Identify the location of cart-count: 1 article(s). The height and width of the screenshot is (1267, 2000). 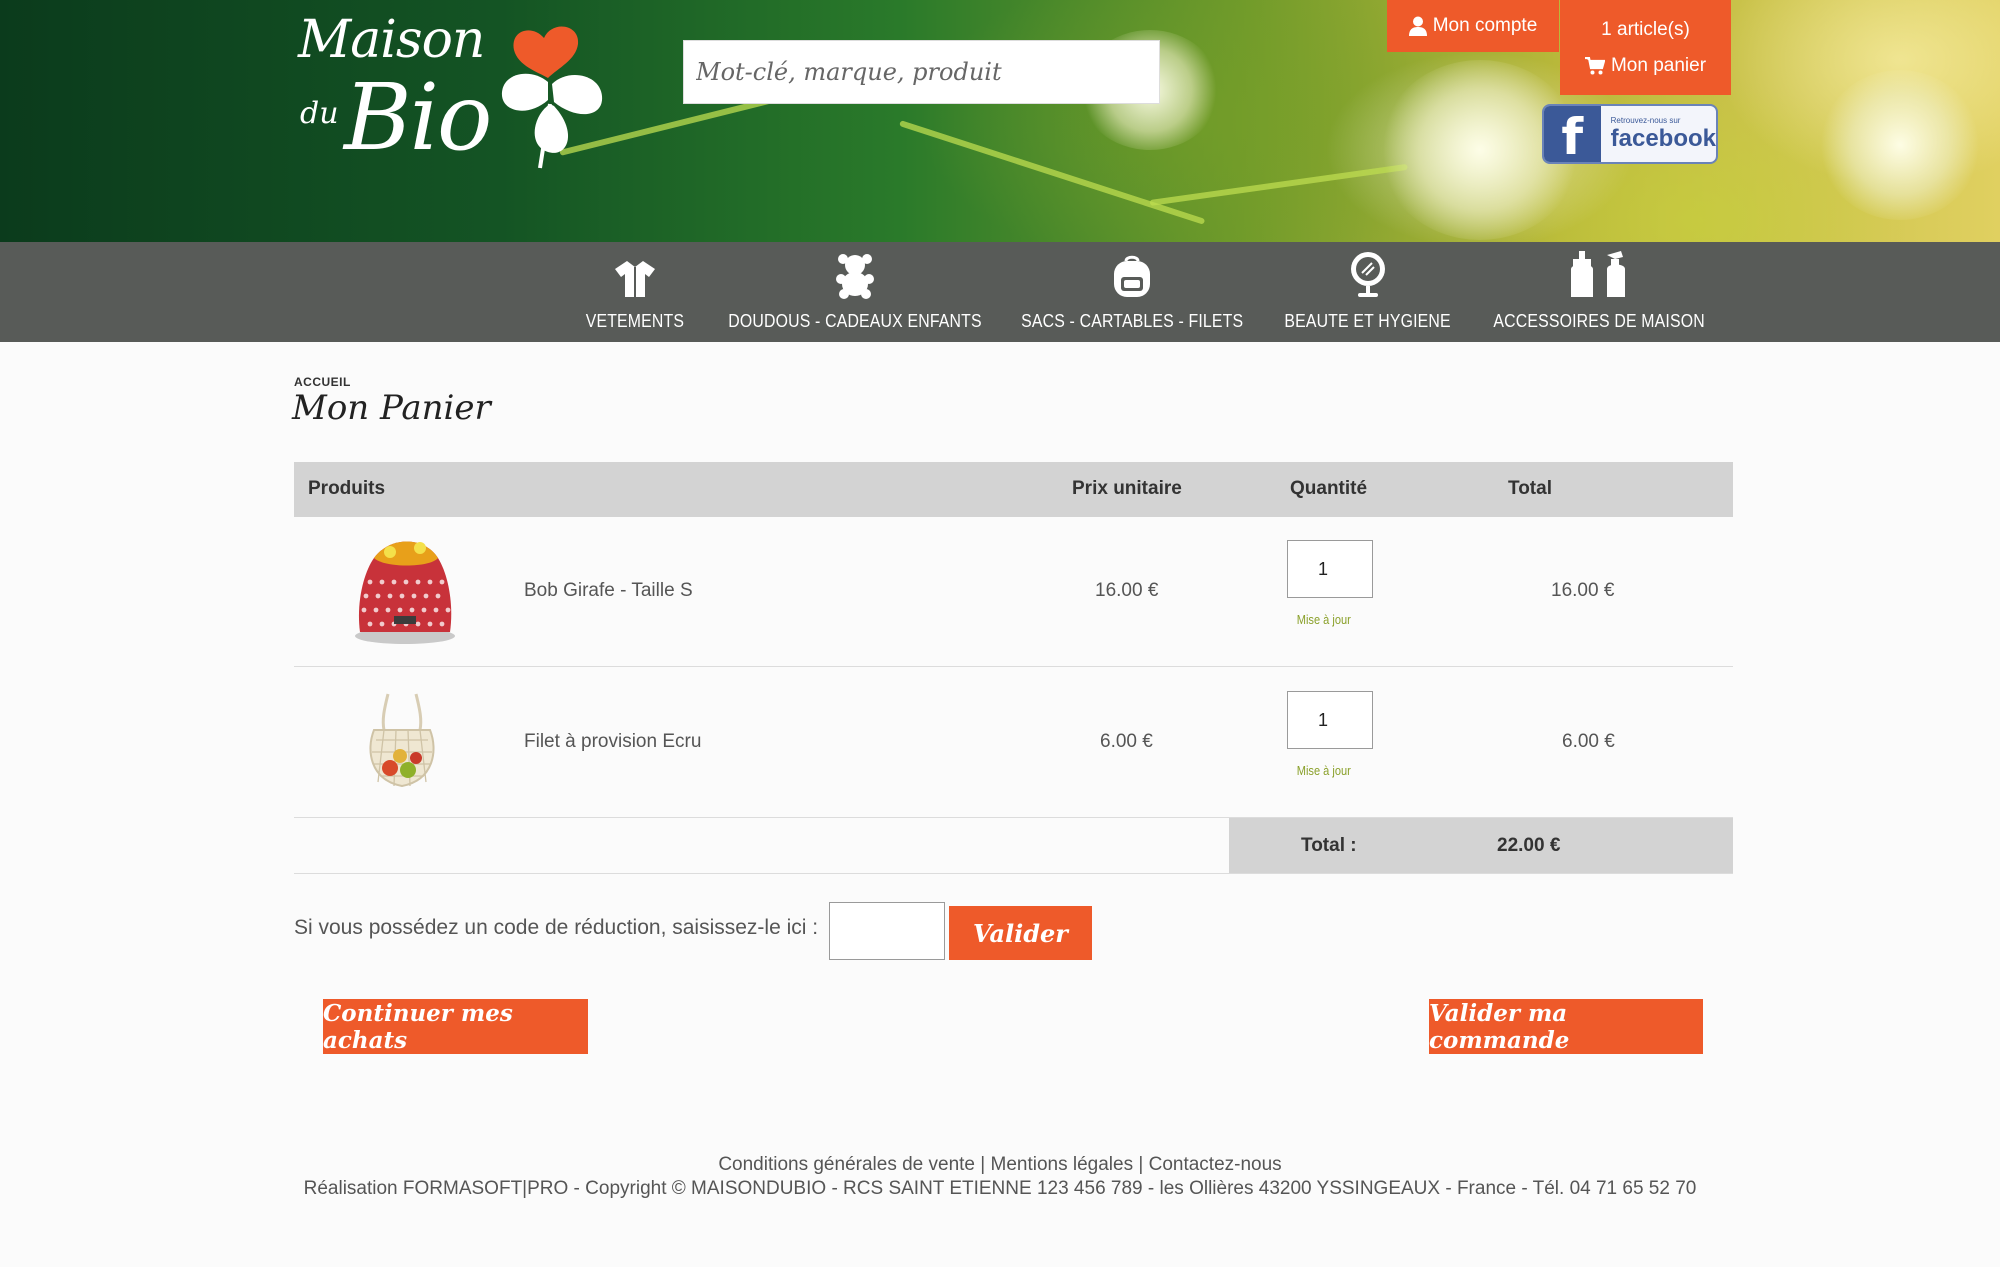
(1645, 29).